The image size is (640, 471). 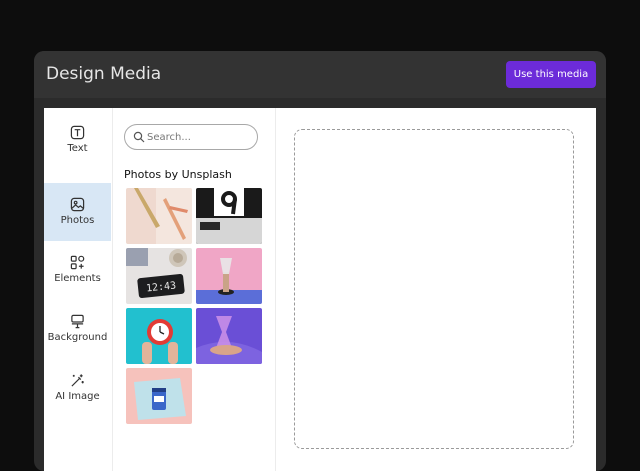 I want to click on paint-roller-icon, so click(x=77, y=321).